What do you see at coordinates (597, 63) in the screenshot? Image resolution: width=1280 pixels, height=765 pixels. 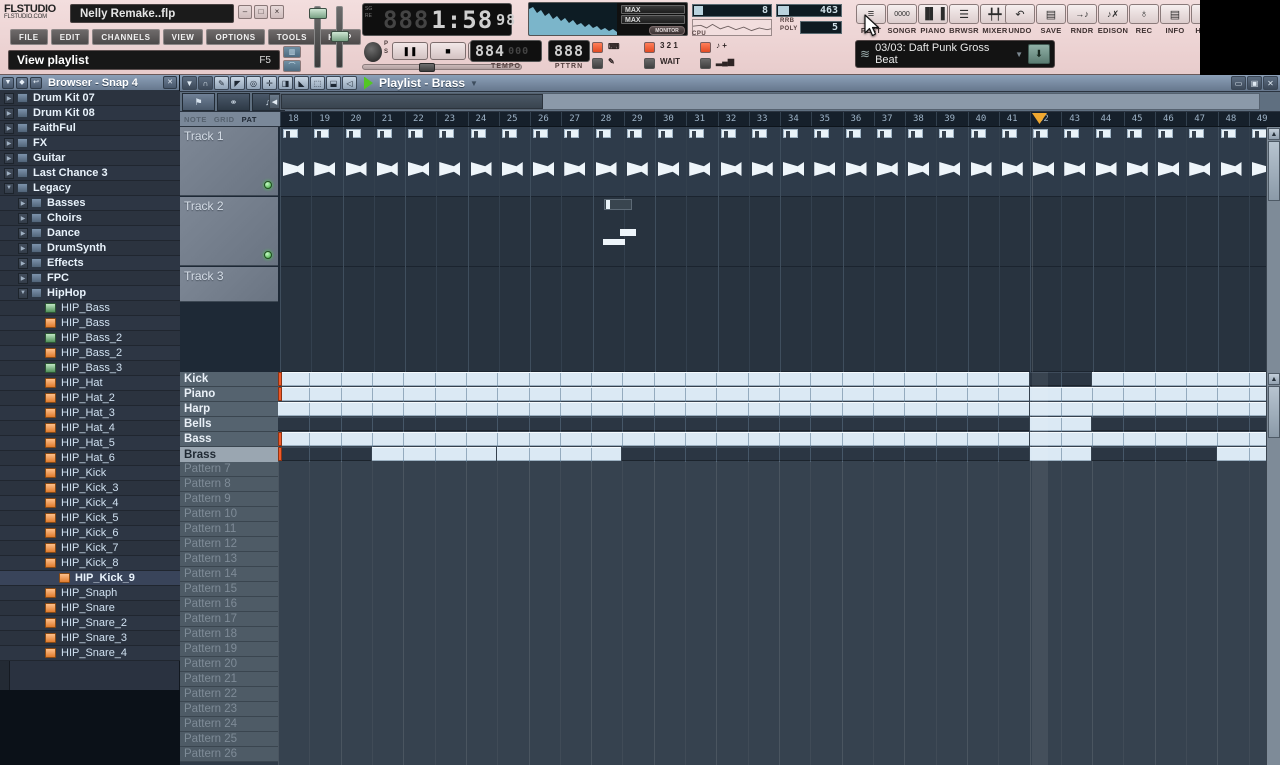 I see `blend-switch` at bounding box center [597, 63].